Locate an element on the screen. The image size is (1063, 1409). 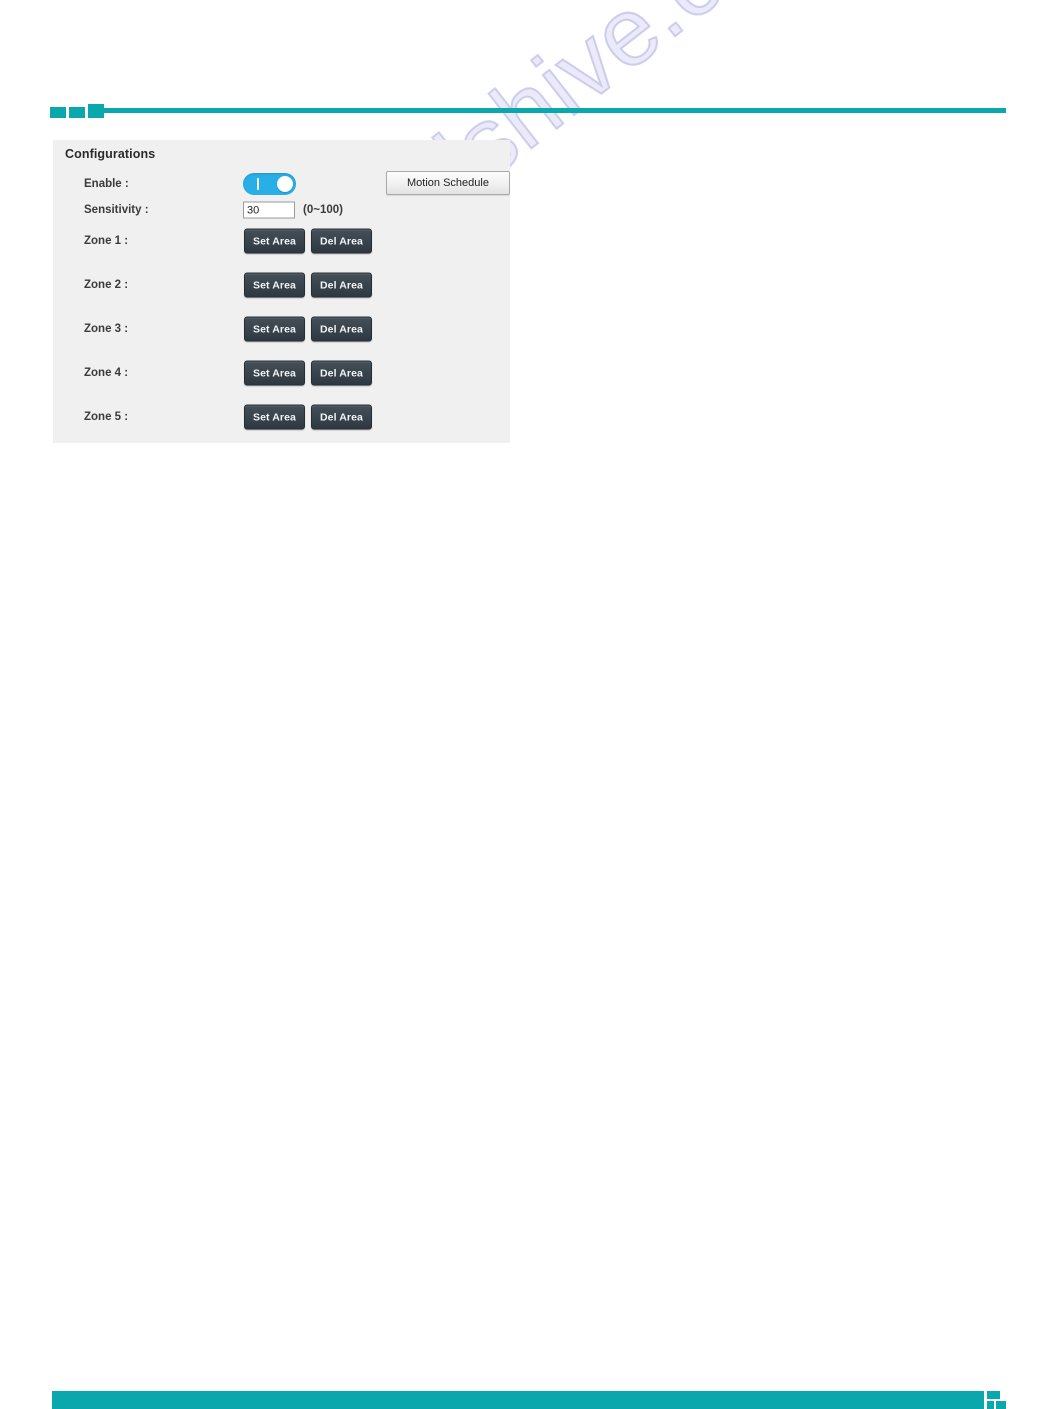
enable-toggle is located at coordinates (269, 184).